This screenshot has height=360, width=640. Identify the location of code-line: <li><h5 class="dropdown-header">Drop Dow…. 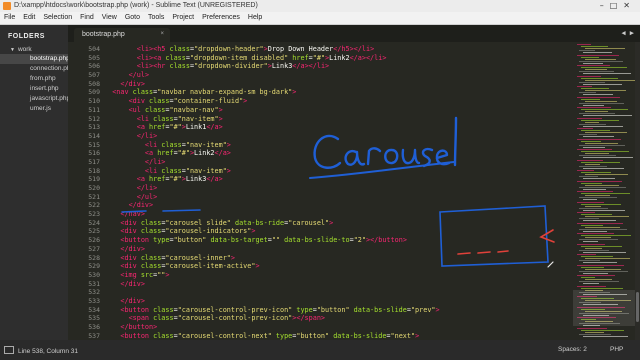
(272, 49).